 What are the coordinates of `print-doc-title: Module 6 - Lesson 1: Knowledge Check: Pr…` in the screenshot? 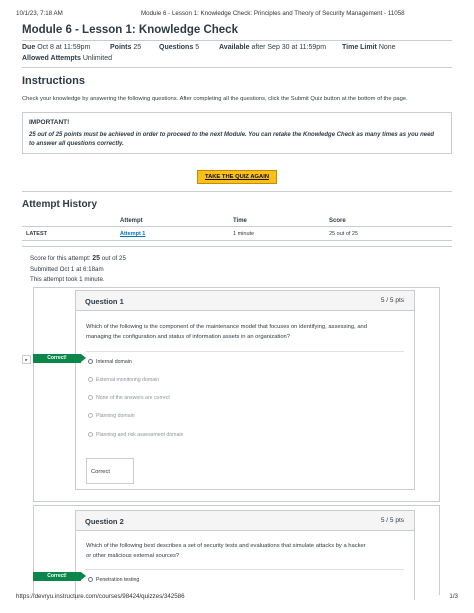 It's located at (273, 13).